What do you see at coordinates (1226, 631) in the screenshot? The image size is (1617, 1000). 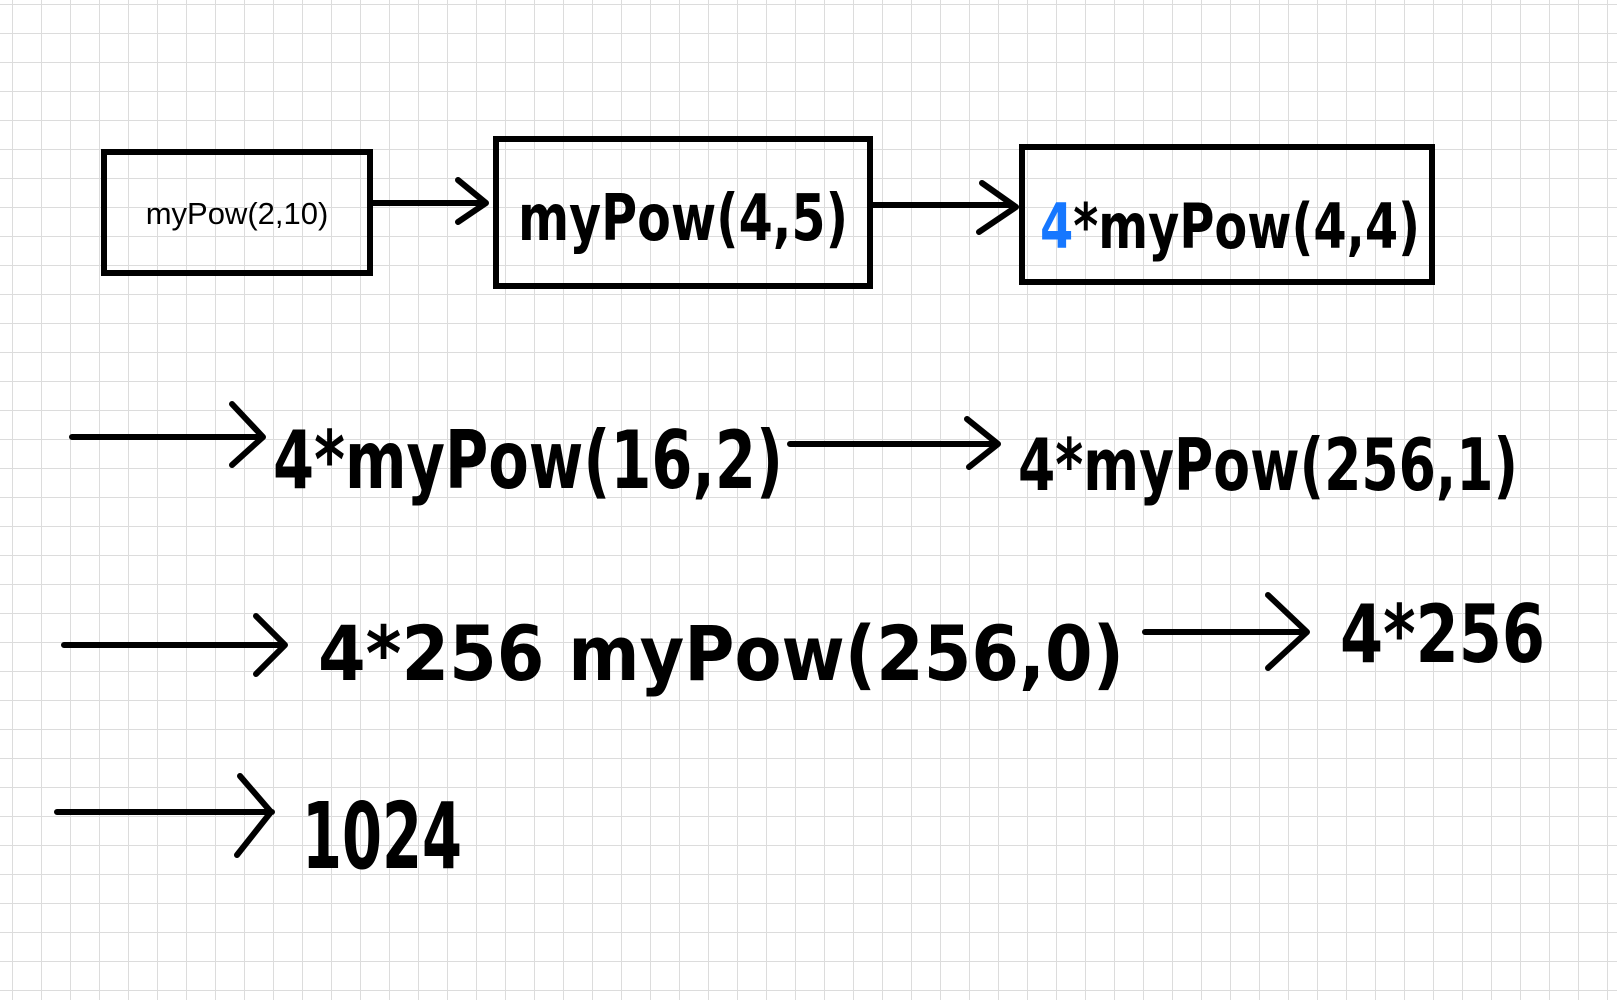 I see `arrow-step4-to-step5` at bounding box center [1226, 631].